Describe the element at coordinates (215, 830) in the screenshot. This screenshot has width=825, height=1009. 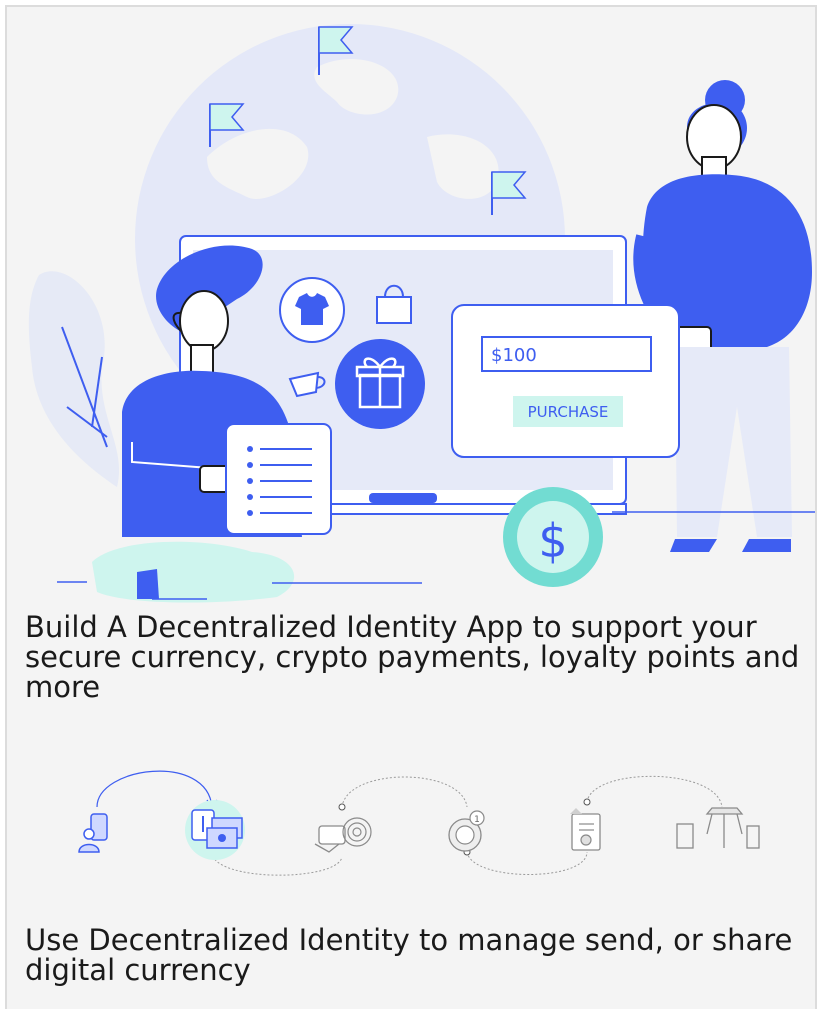
I see `cash-exchange-icon` at that location.